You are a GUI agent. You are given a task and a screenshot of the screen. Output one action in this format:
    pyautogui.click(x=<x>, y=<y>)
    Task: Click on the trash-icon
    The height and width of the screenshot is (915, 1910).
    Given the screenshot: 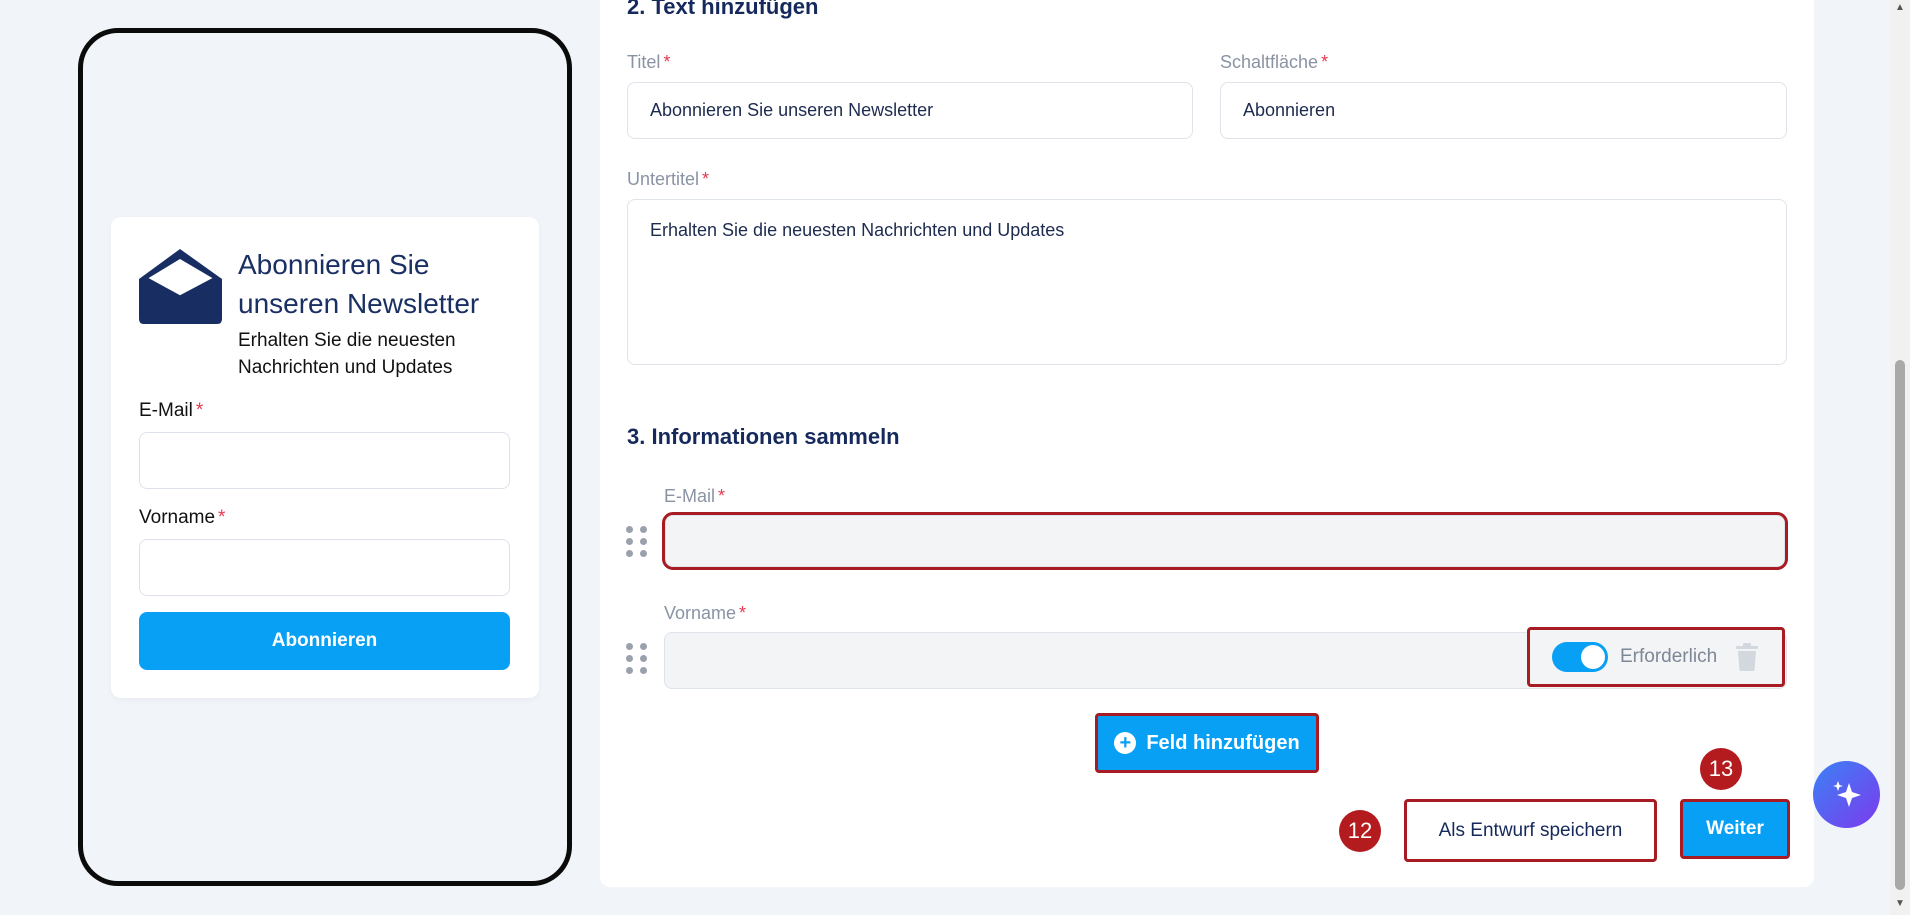 What is the action you would take?
    pyautogui.click(x=1747, y=657)
    